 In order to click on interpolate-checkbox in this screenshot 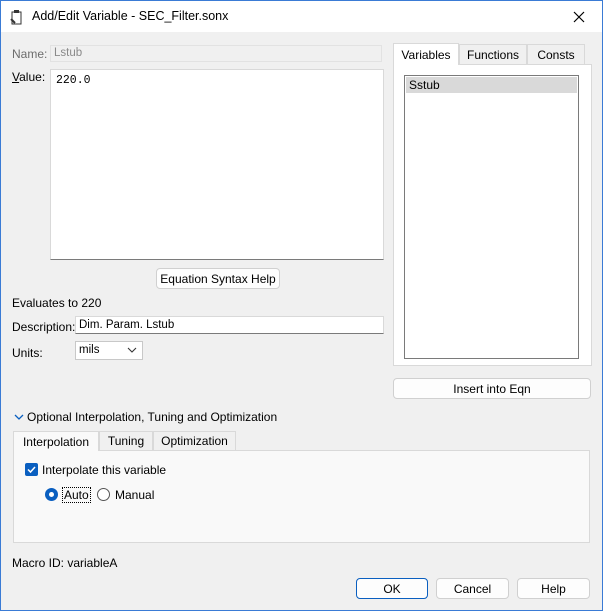, I will do `click(31, 469)`.